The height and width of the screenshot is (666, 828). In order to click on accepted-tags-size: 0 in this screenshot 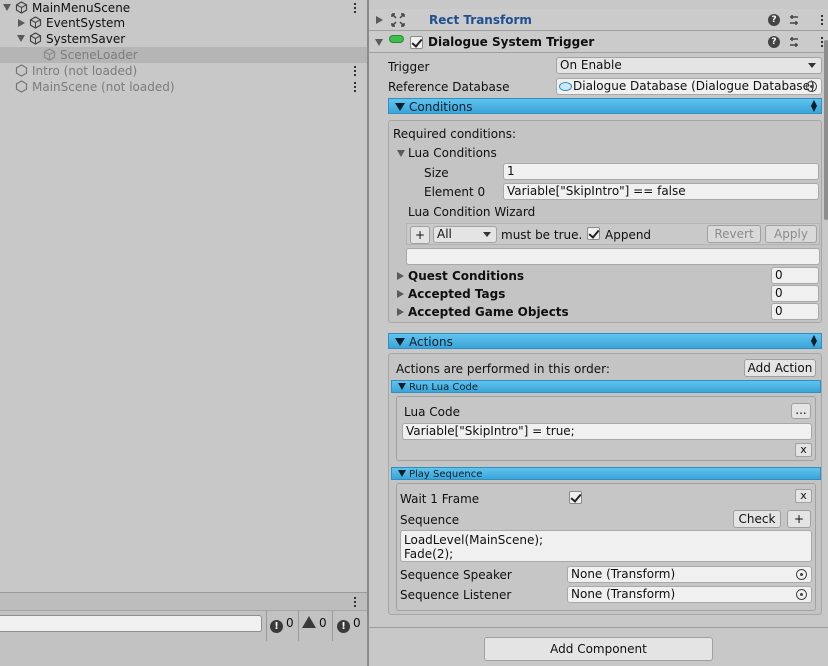, I will do `click(795, 293)`.